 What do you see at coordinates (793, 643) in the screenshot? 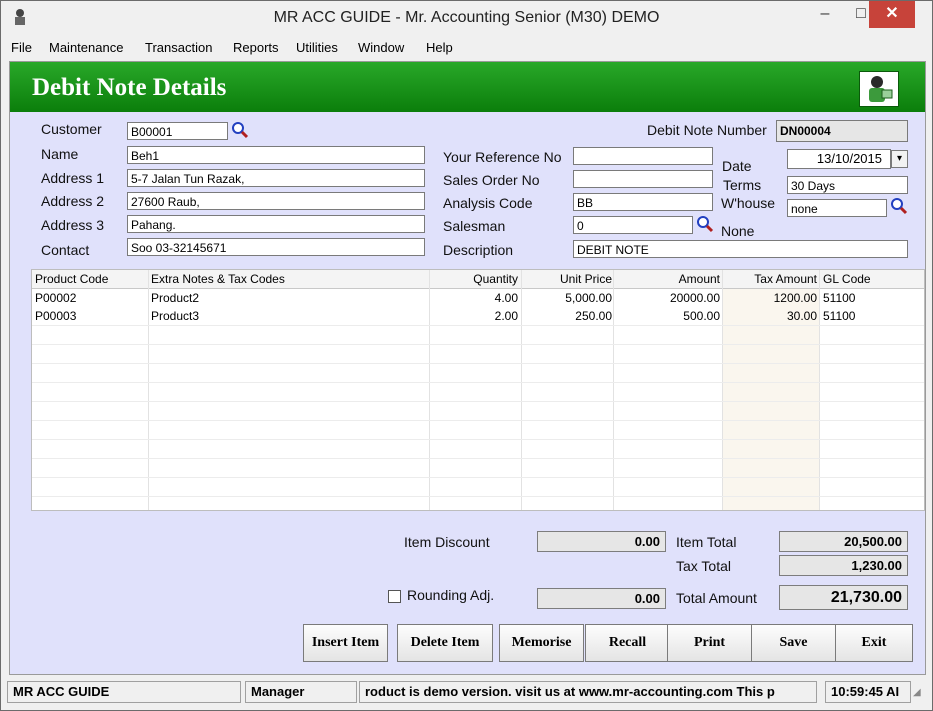
I see `save-button: Save` at bounding box center [793, 643].